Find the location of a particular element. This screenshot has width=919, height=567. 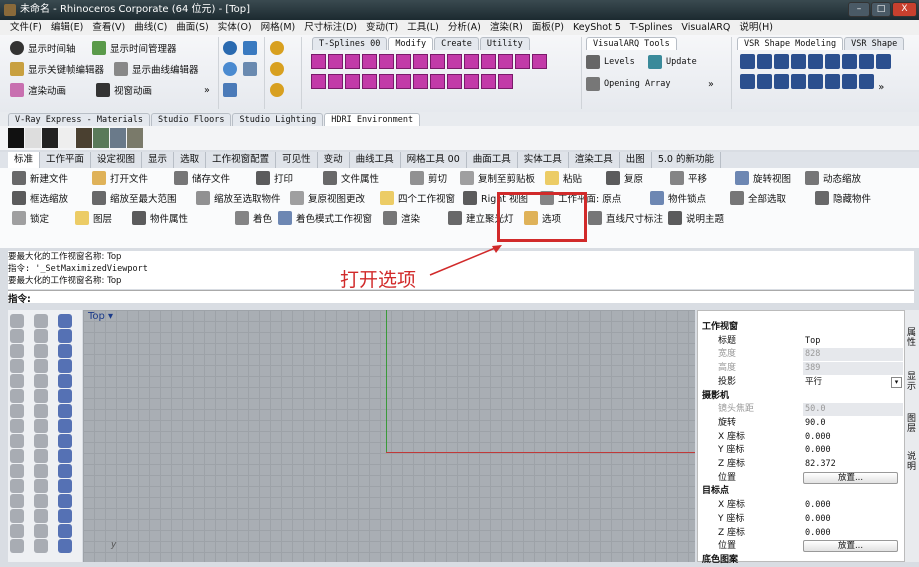

command-button: 着色模式工作视窗 is located at coordinates (325, 218).